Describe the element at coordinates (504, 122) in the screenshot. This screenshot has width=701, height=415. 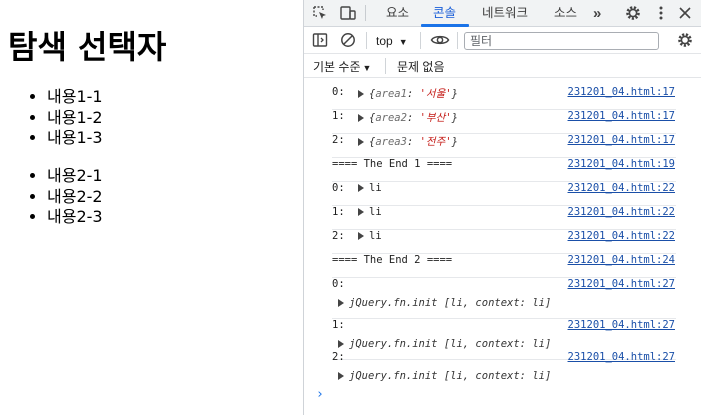
I see `console-message: 1: {area2: '부산'} 231201_04.html:17` at that location.